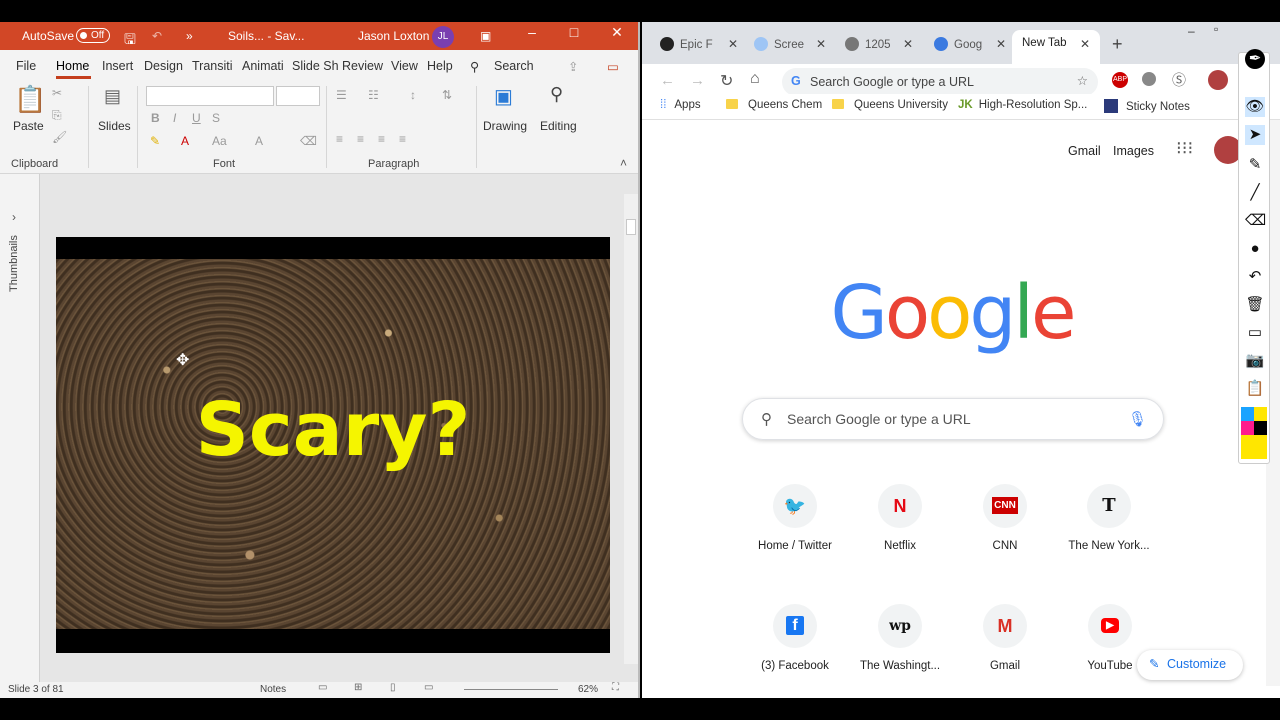 The height and width of the screenshot is (720, 1280). Describe the element at coordinates (1255, 361) in the screenshot. I see `camera-icon: 📷` at that location.